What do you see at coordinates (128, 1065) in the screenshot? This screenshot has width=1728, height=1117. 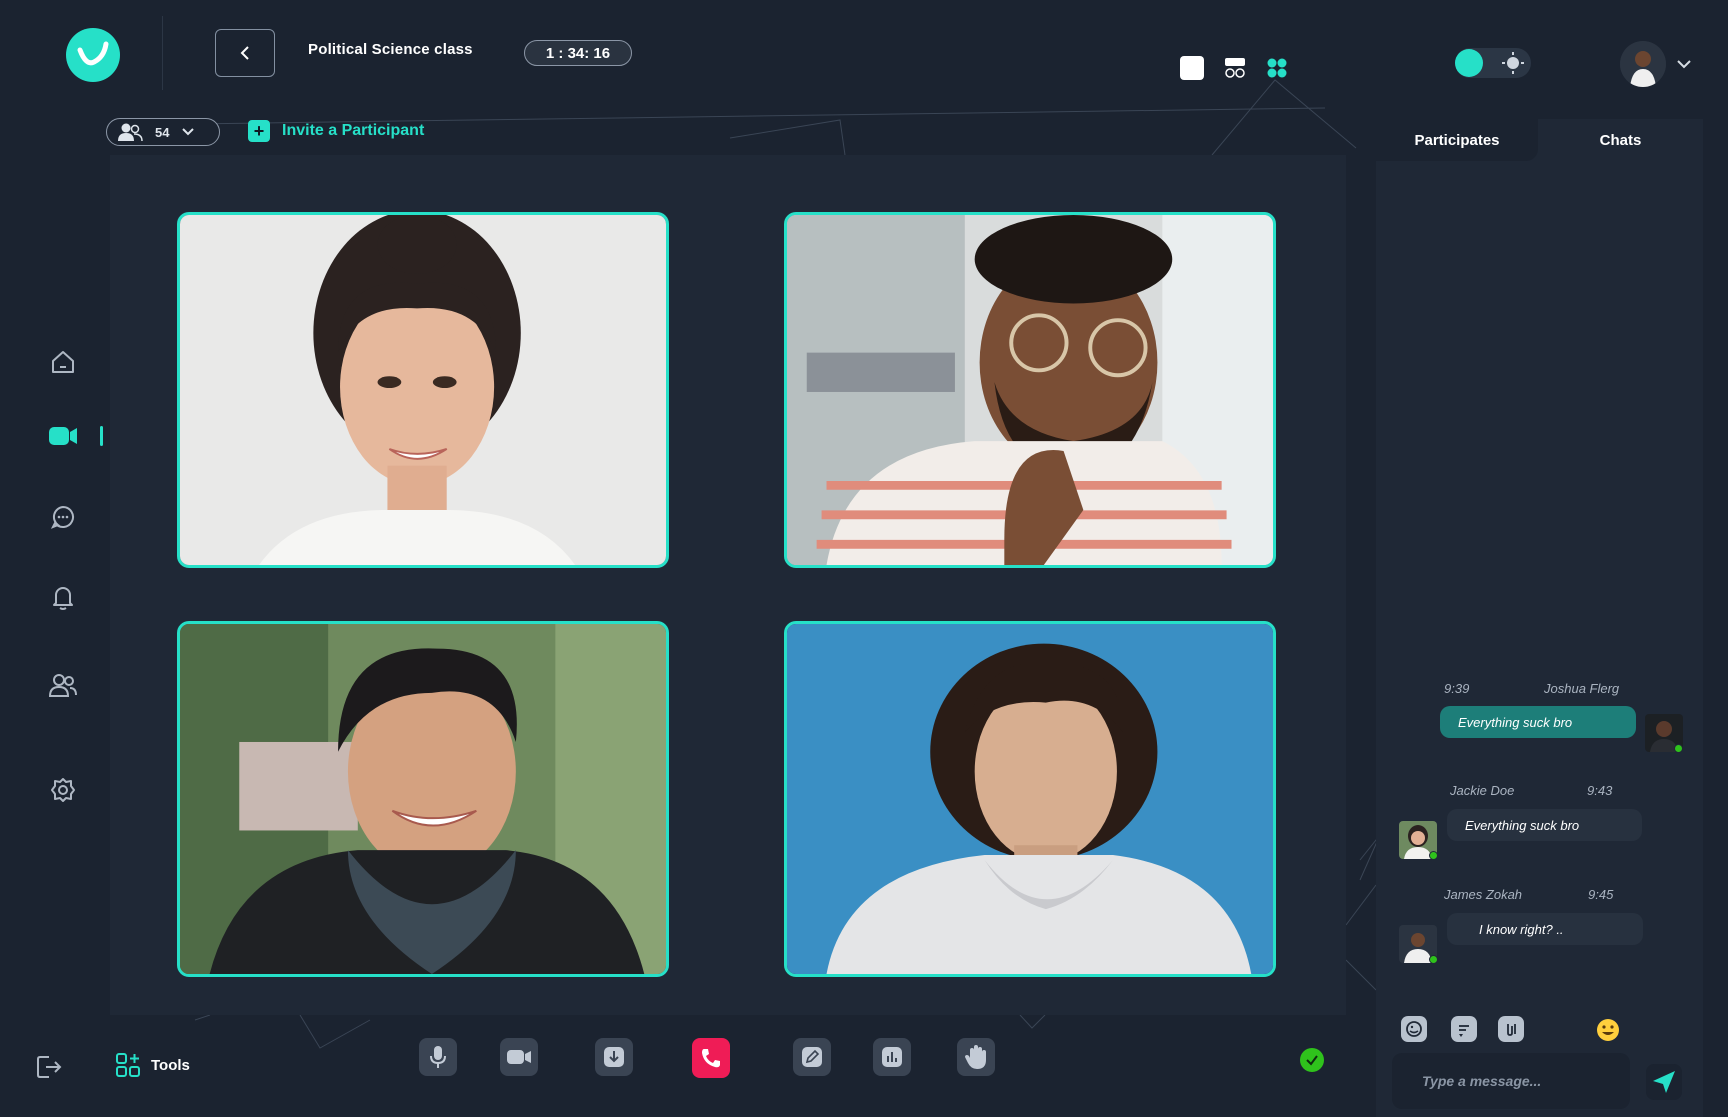 I see `tools-grid-icon` at bounding box center [128, 1065].